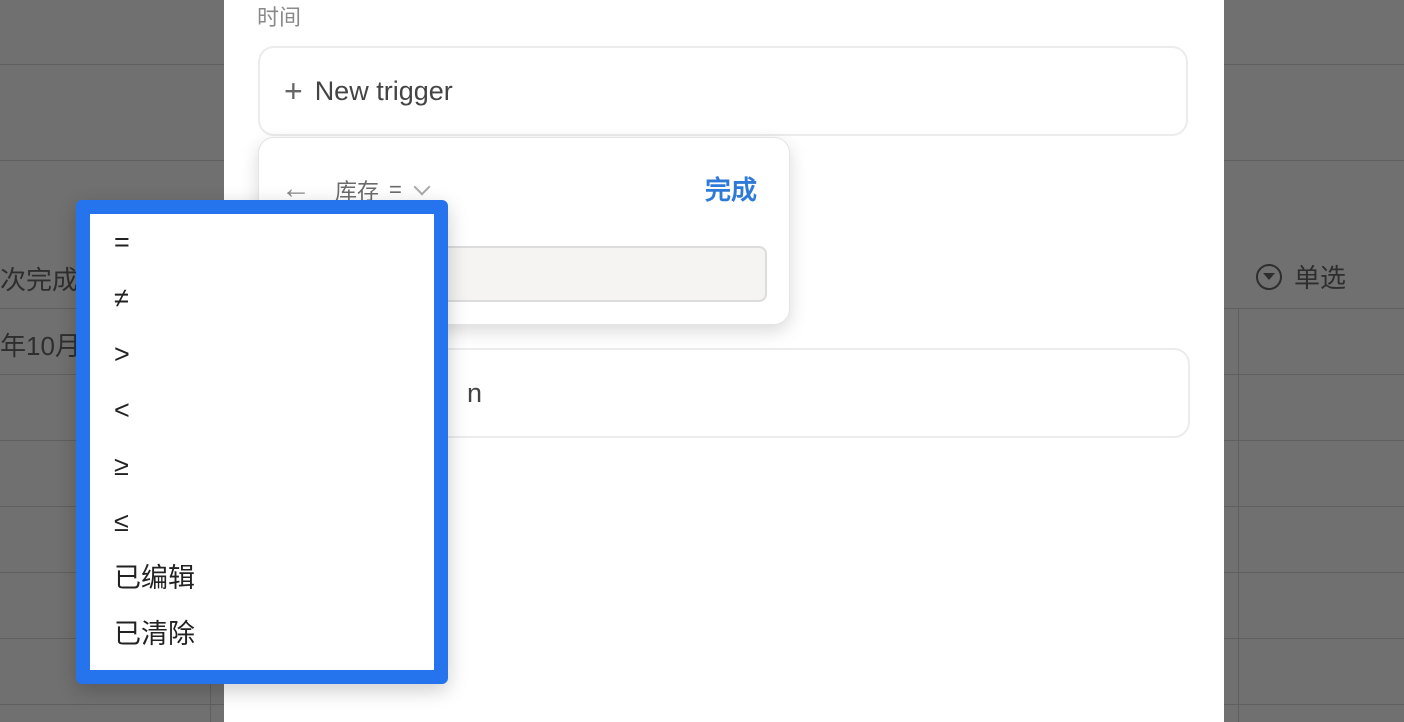 Image resolution: width=1404 pixels, height=722 pixels. I want to click on chevron-down-icon, so click(422, 187).